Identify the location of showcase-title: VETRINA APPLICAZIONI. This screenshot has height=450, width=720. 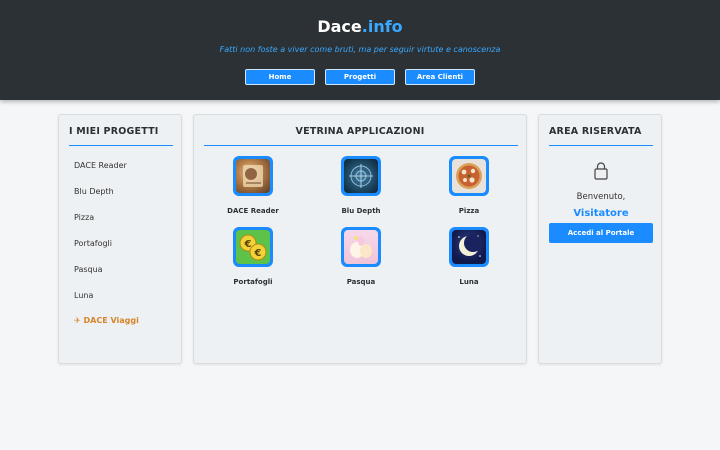
(360, 131).